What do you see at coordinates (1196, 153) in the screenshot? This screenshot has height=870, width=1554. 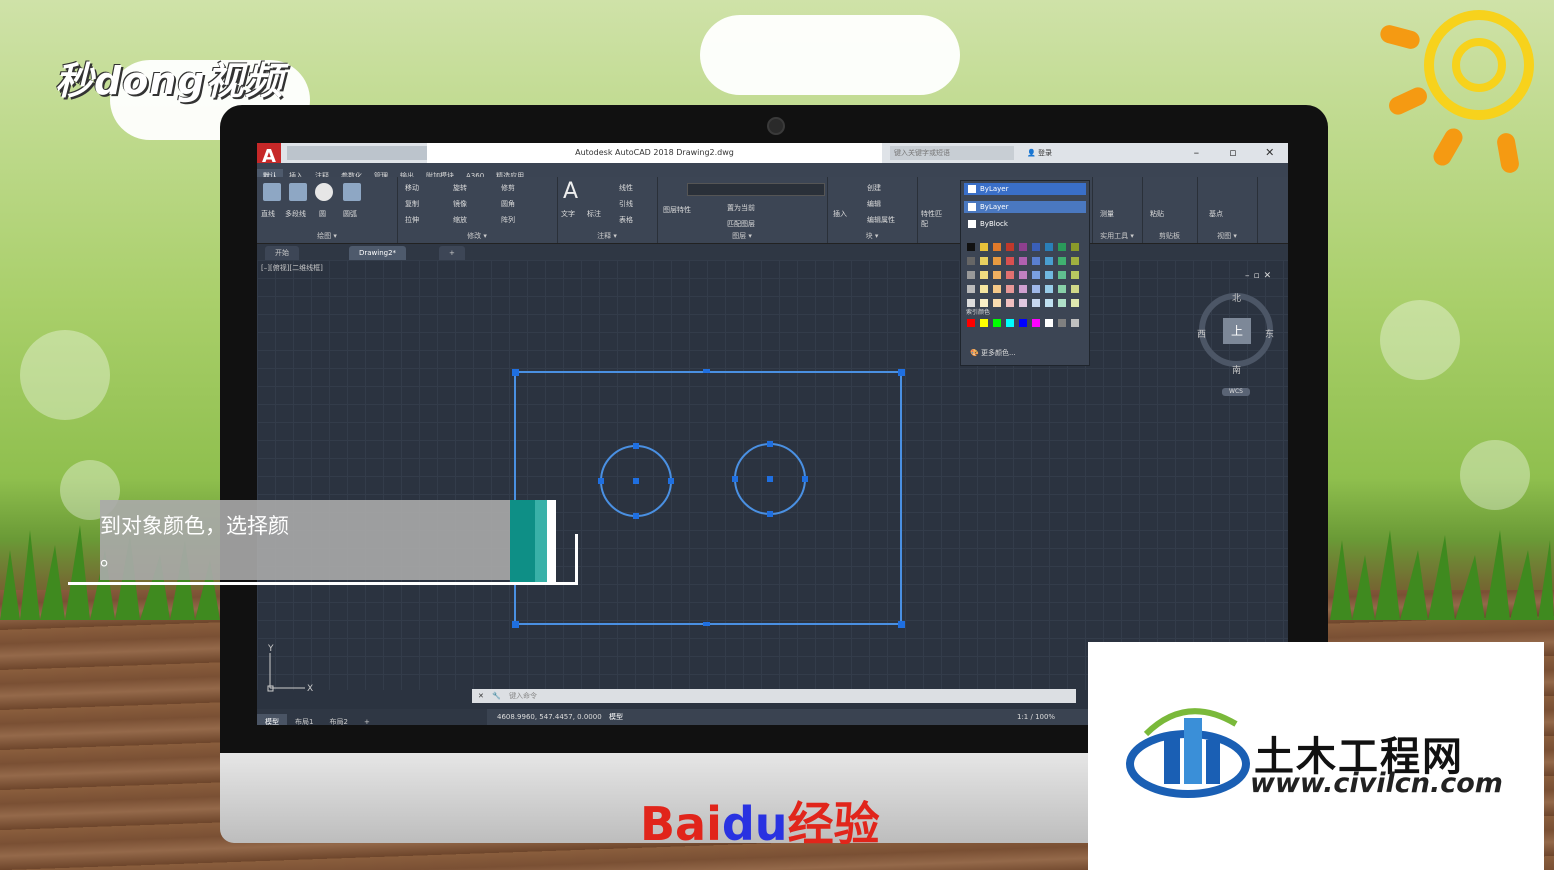 I see `minimize-button: –` at bounding box center [1196, 153].